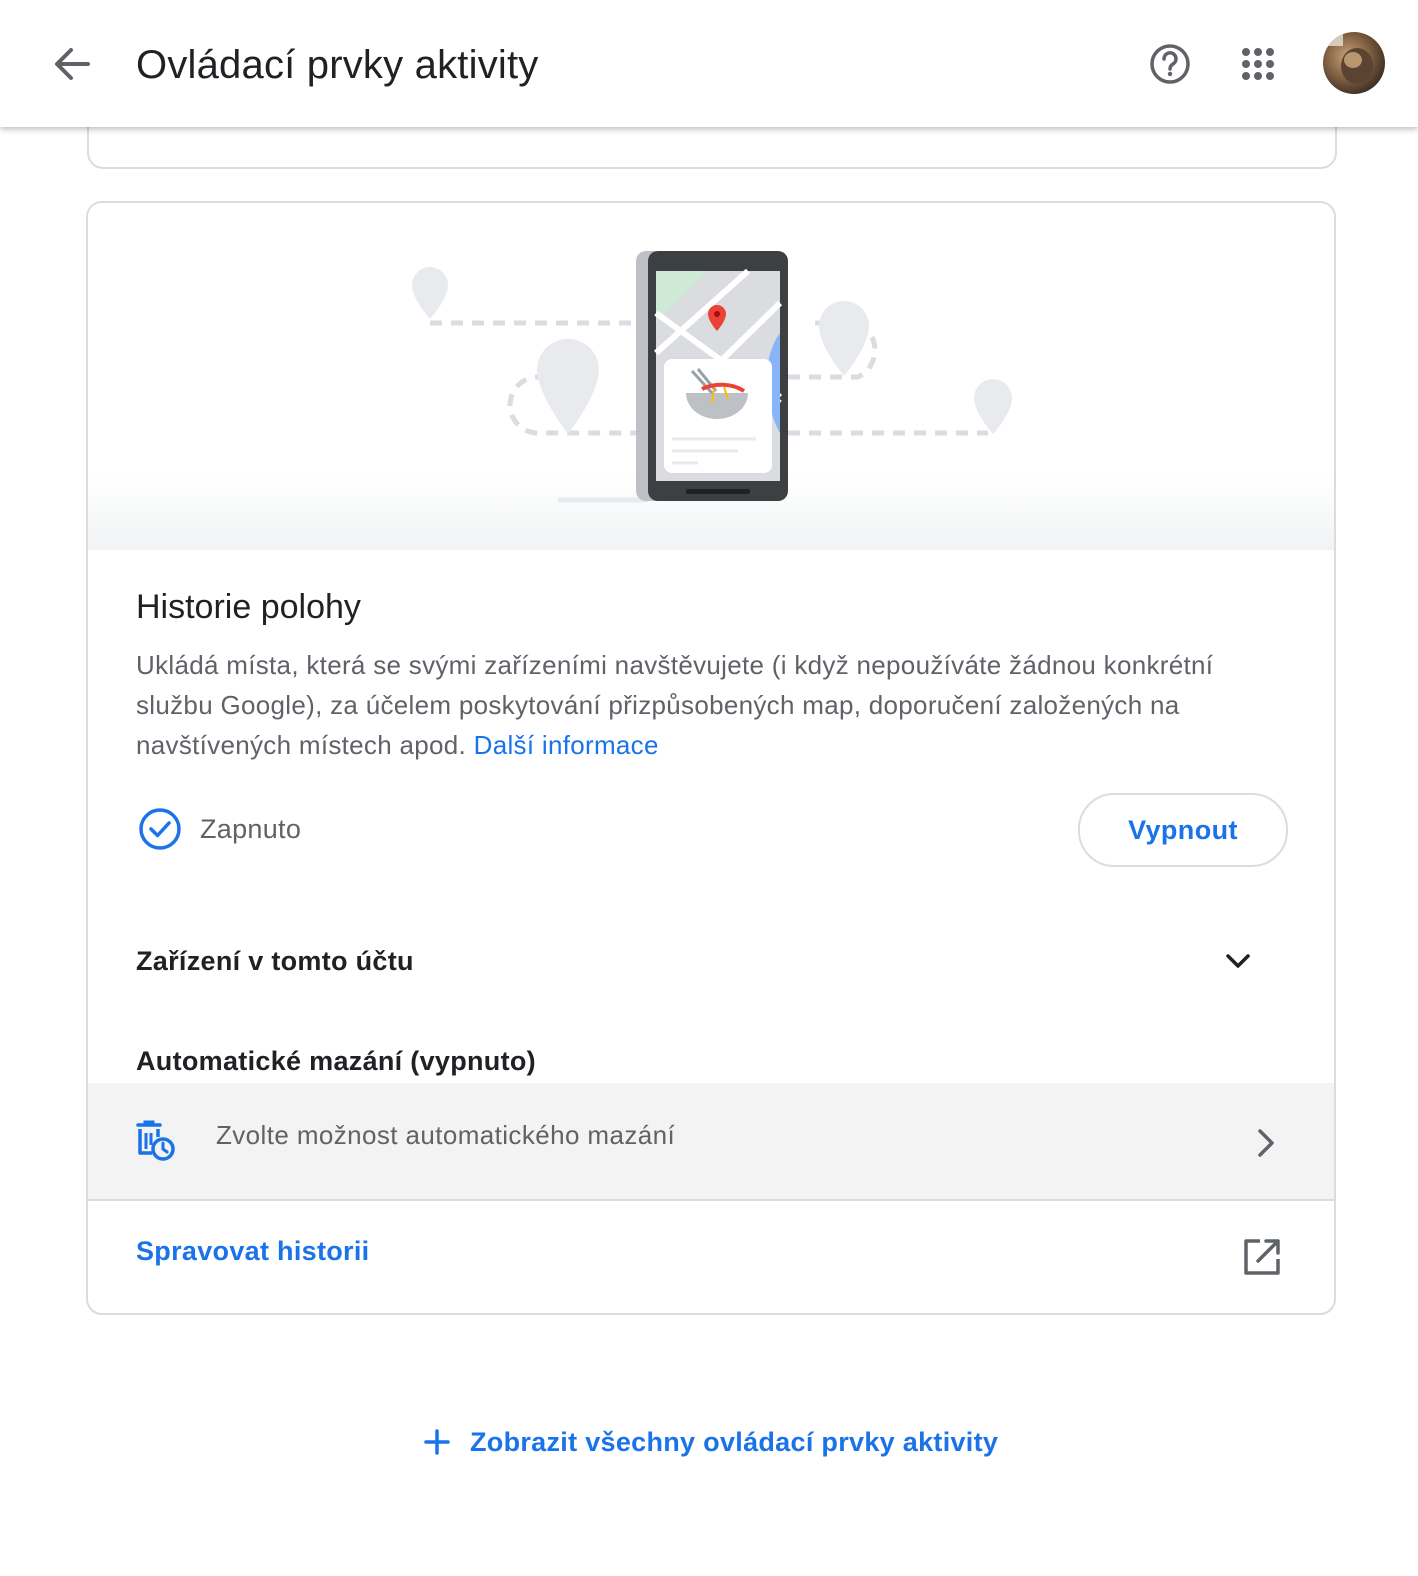 Image resolution: width=1418 pixels, height=1576 pixels. What do you see at coordinates (275, 961) in the screenshot?
I see `devices-label: Zařízení v tomto účtu` at bounding box center [275, 961].